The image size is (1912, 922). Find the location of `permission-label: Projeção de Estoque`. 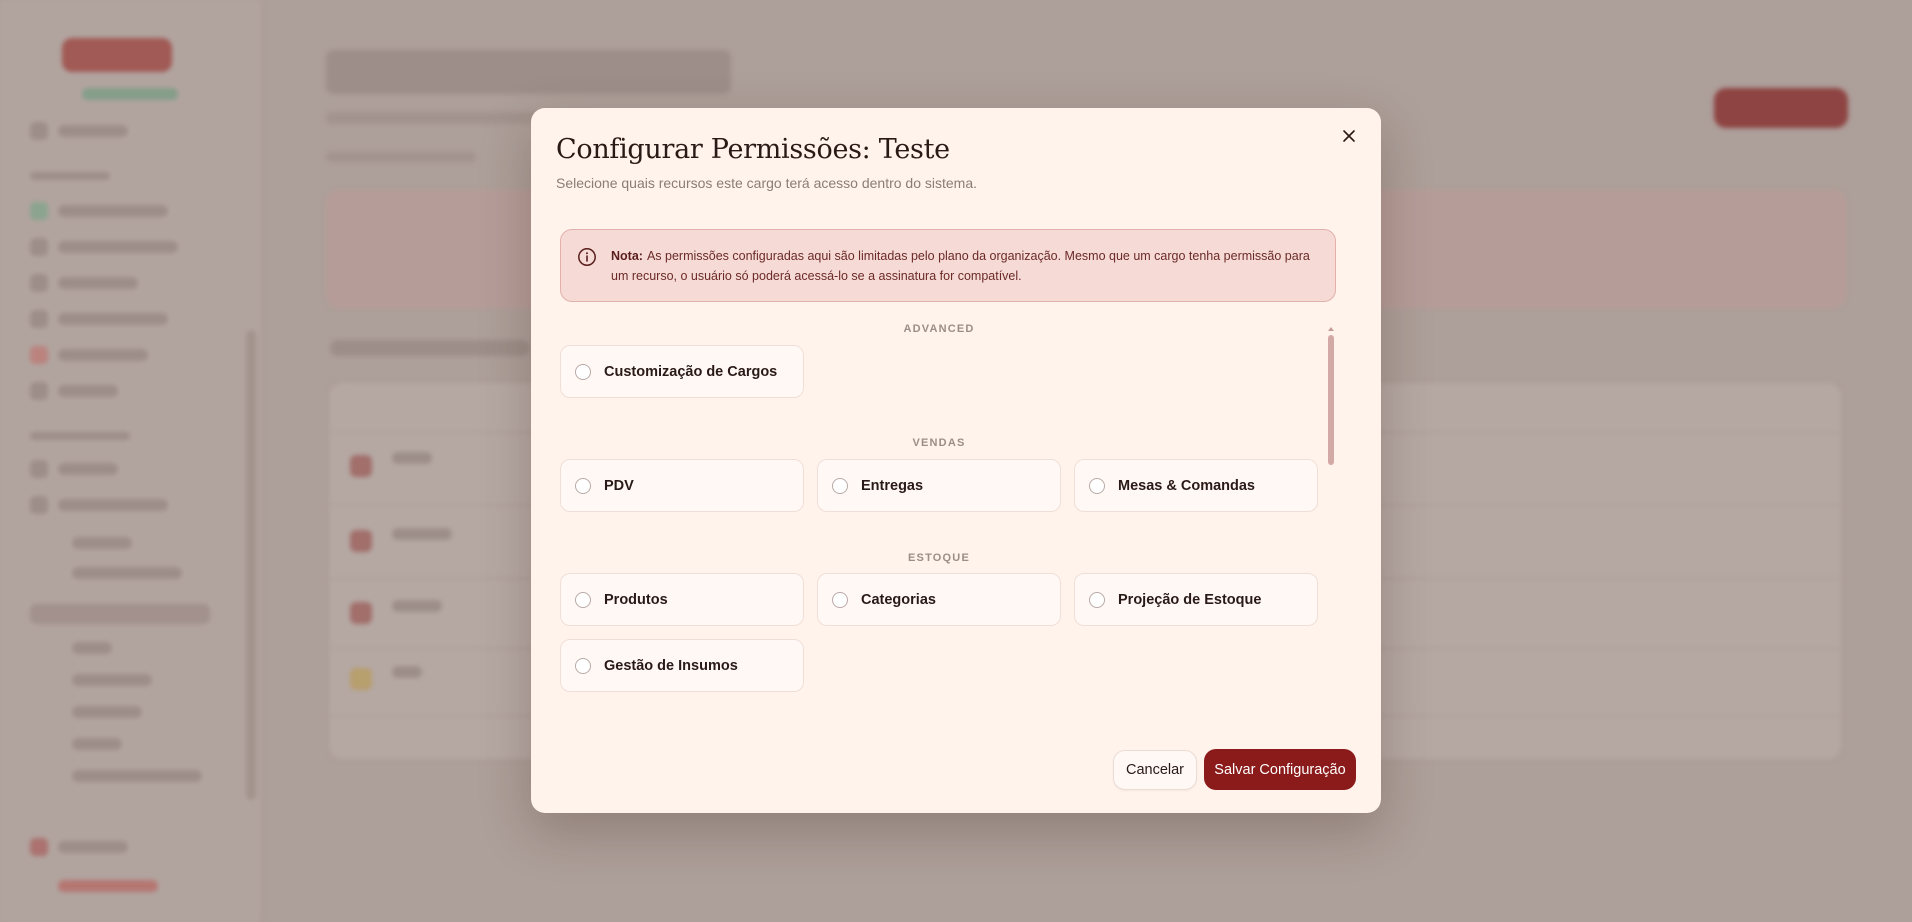

permission-label: Projeção de Estoque is located at coordinates (1190, 599).